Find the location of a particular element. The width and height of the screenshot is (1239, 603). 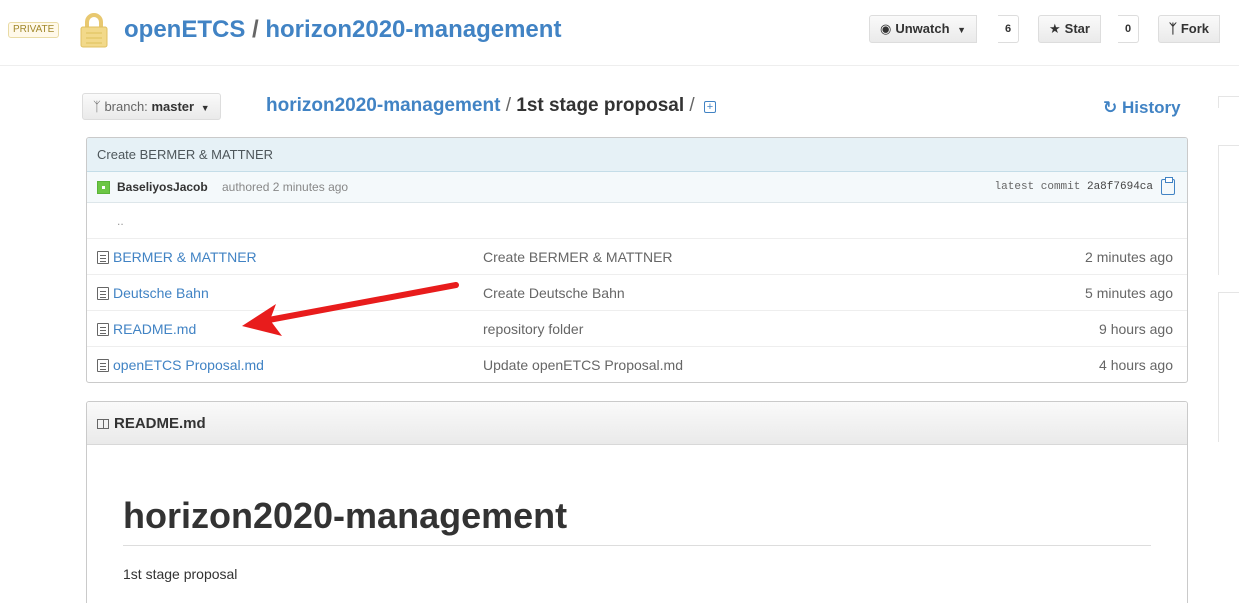

readme-heading: horizon2020-management is located at coordinates (637, 519).